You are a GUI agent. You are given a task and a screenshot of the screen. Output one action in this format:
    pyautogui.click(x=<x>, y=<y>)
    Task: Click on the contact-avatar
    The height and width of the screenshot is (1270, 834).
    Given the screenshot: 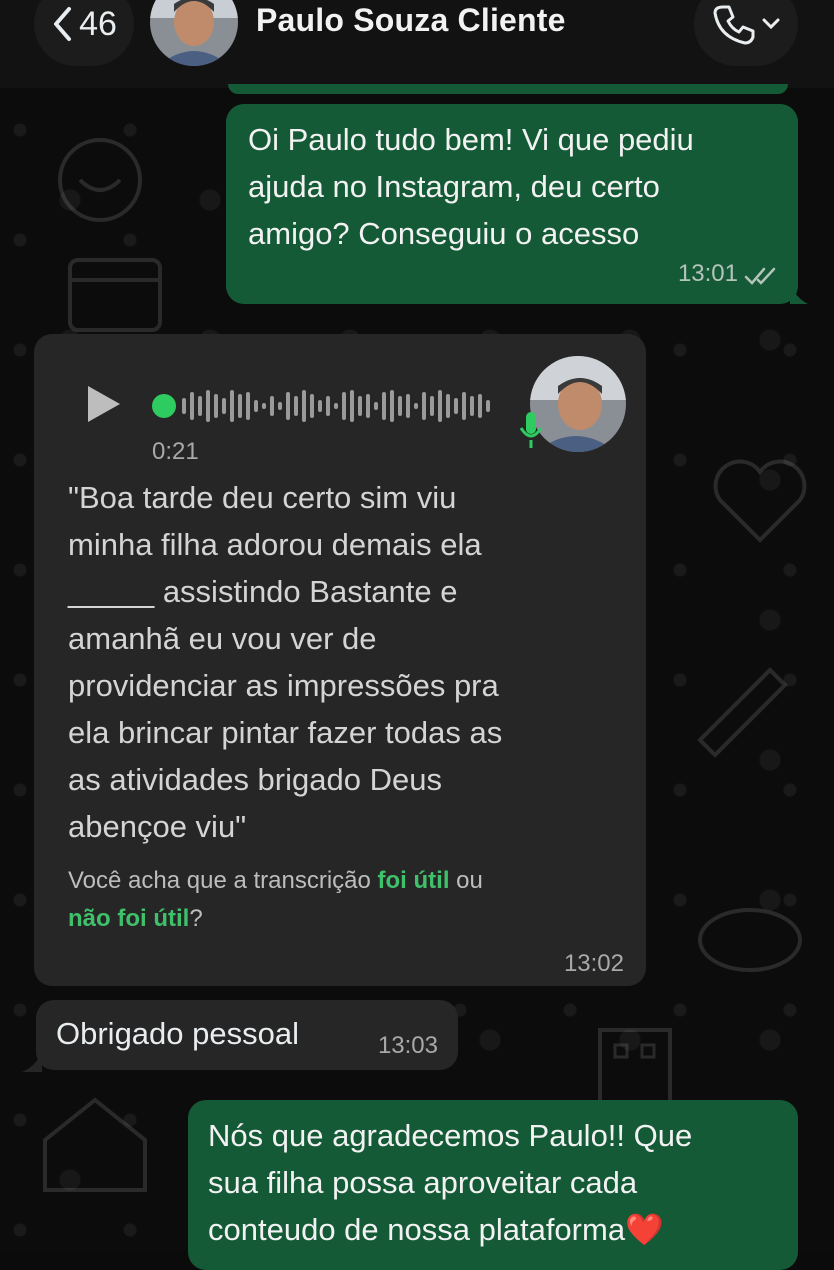 What is the action you would take?
    pyautogui.click(x=194, y=33)
    